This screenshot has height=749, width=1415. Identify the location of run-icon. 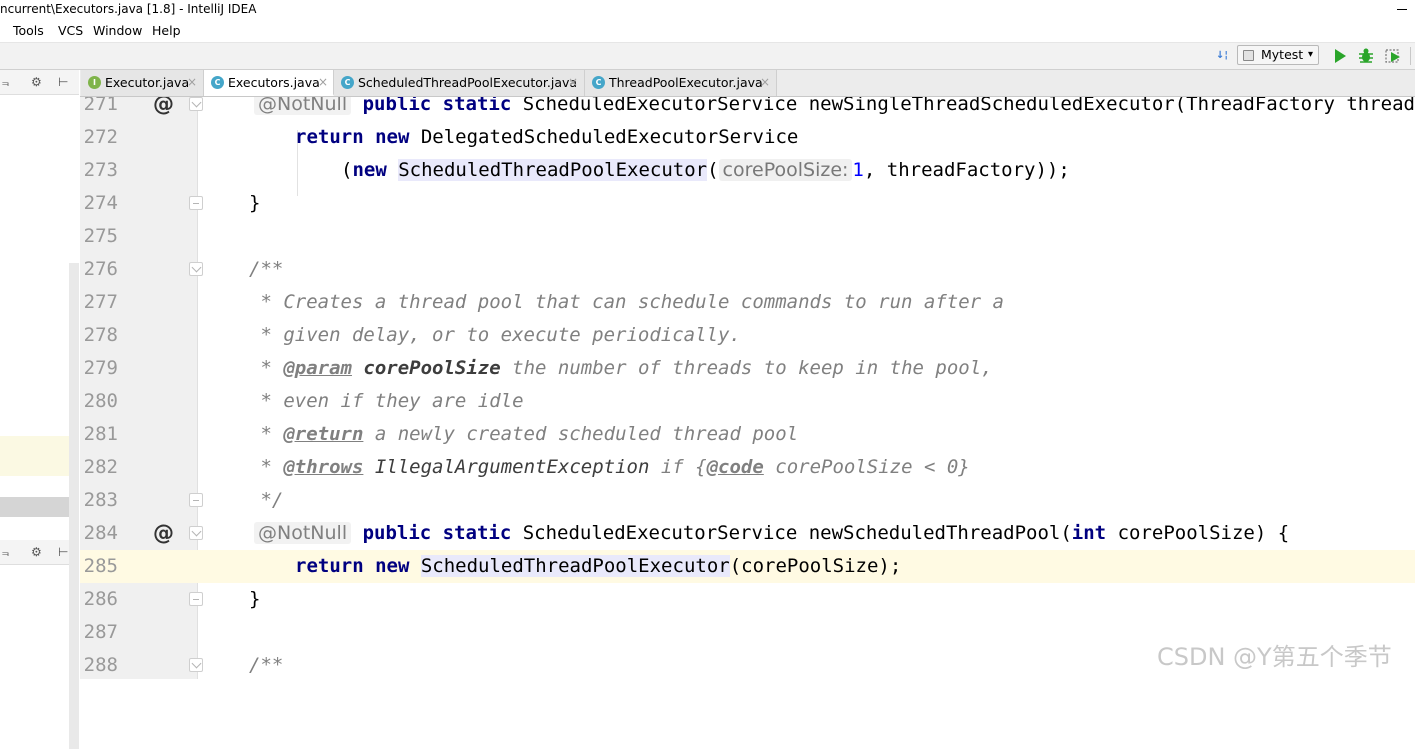
(1340, 56).